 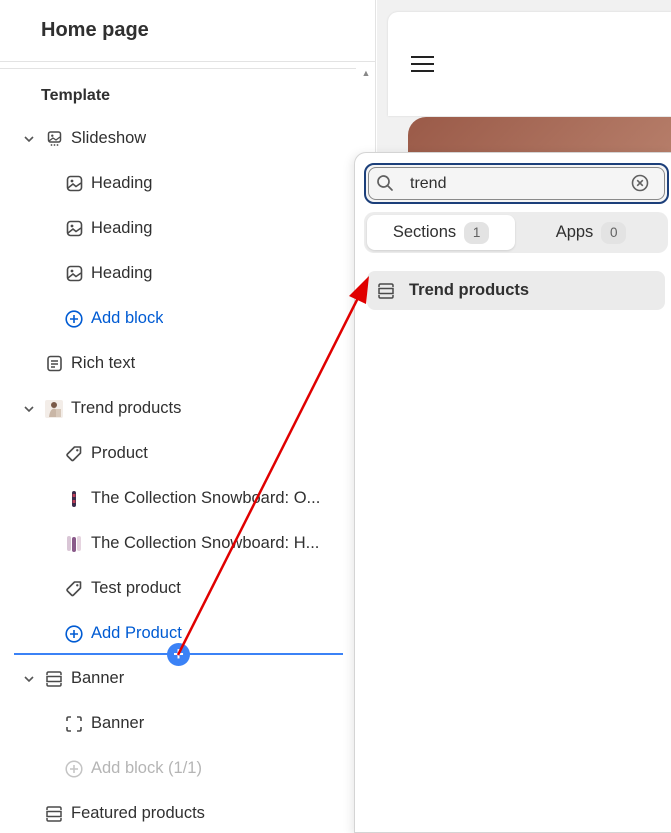 I want to click on page-title: Home page, so click(x=95, y=30).